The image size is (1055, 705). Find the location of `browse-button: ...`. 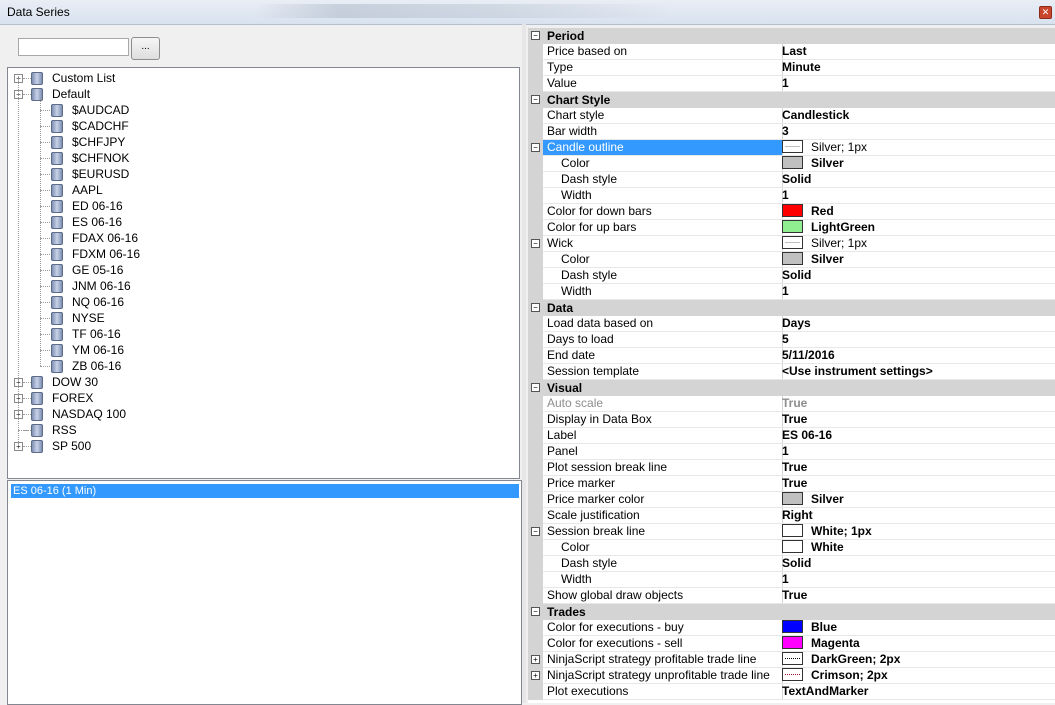

browse-button: ... is located at coordinates (145, 48).